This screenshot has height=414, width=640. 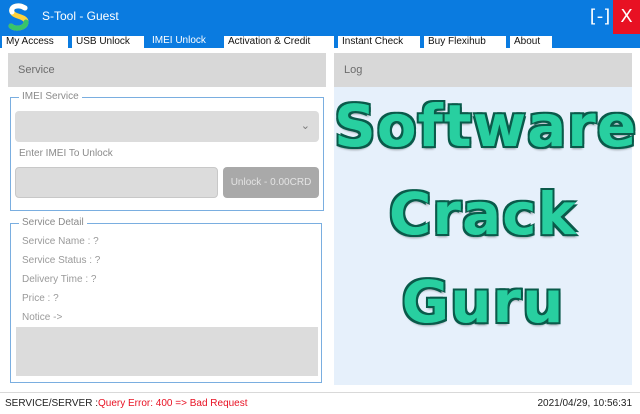 What do you see at coordinates (184, 41) in the screenshot?
I see `tab-imei-unlock: IMEI Unlock` at bounding box center [184, 41].